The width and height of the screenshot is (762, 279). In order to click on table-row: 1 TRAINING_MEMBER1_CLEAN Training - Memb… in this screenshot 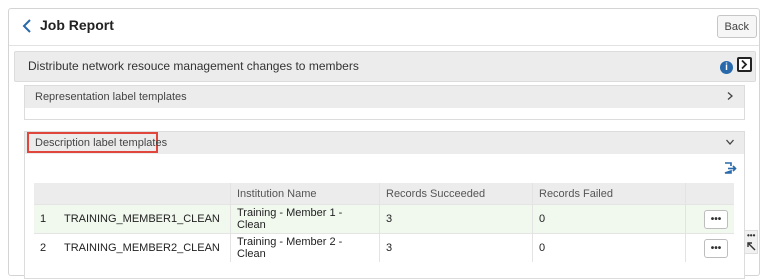, I will do `click(384, 219)`.